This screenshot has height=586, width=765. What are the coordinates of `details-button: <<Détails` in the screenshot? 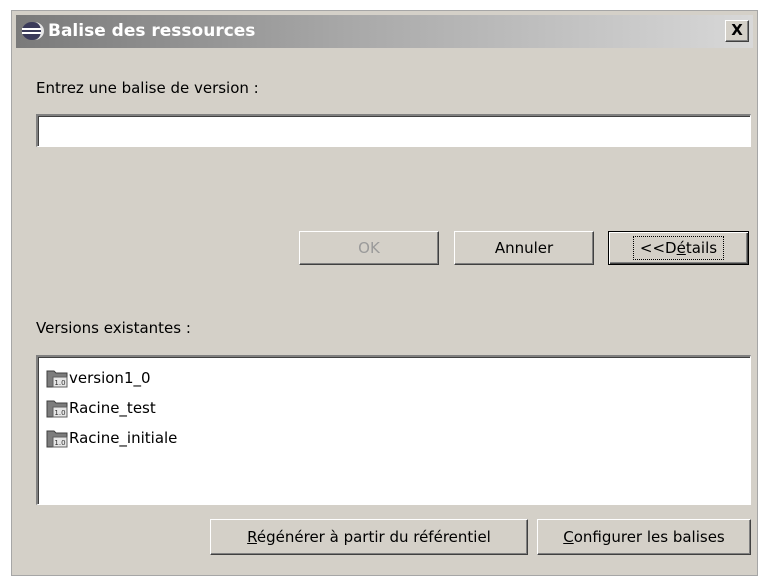 It's located at (678, 248).